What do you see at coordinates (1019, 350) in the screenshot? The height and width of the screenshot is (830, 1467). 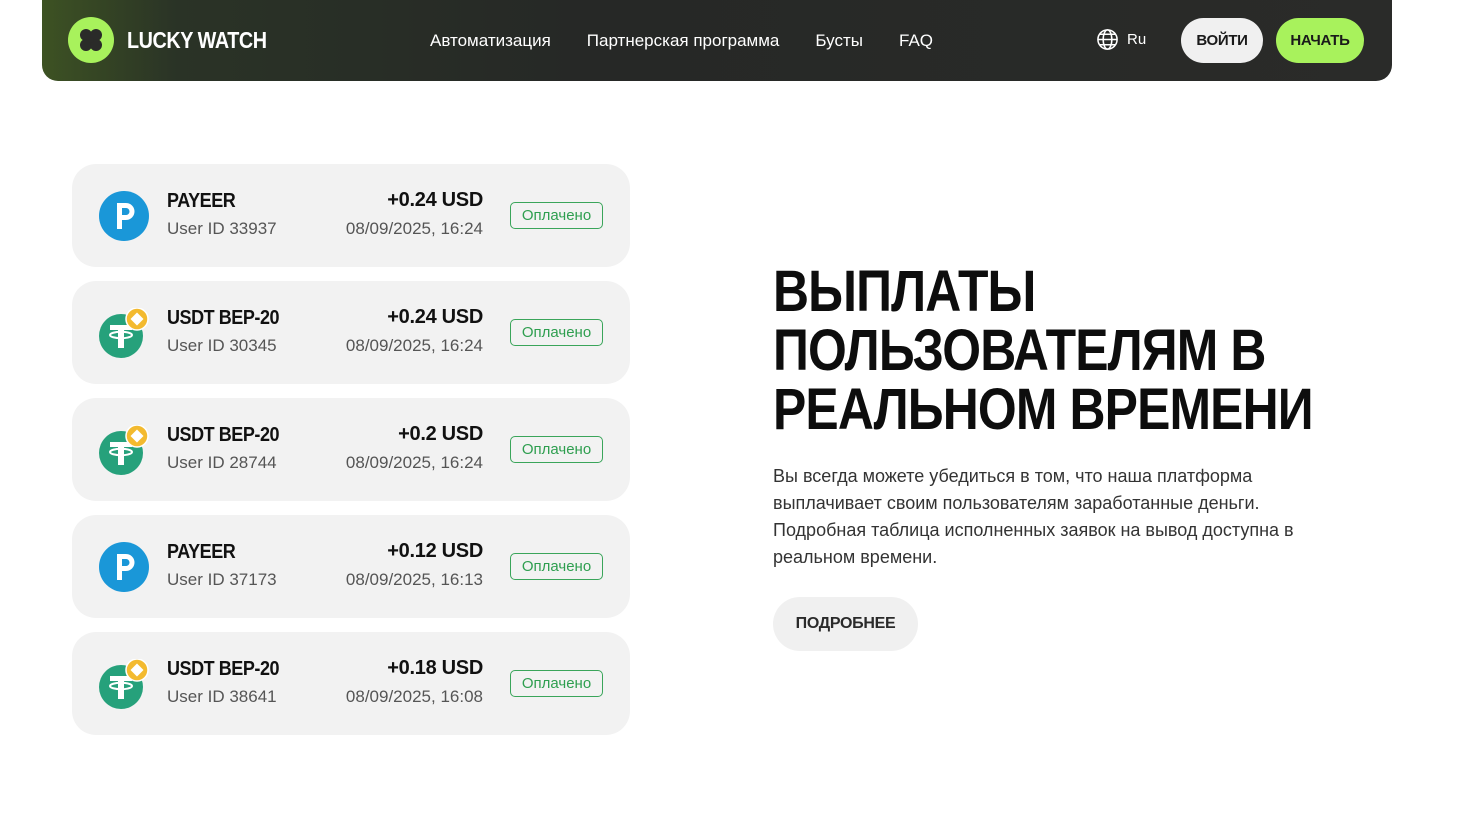 I see `title-line: ПОЛЬЗОВАТЕЛЯМ В` at bounding box center [1019, 350].